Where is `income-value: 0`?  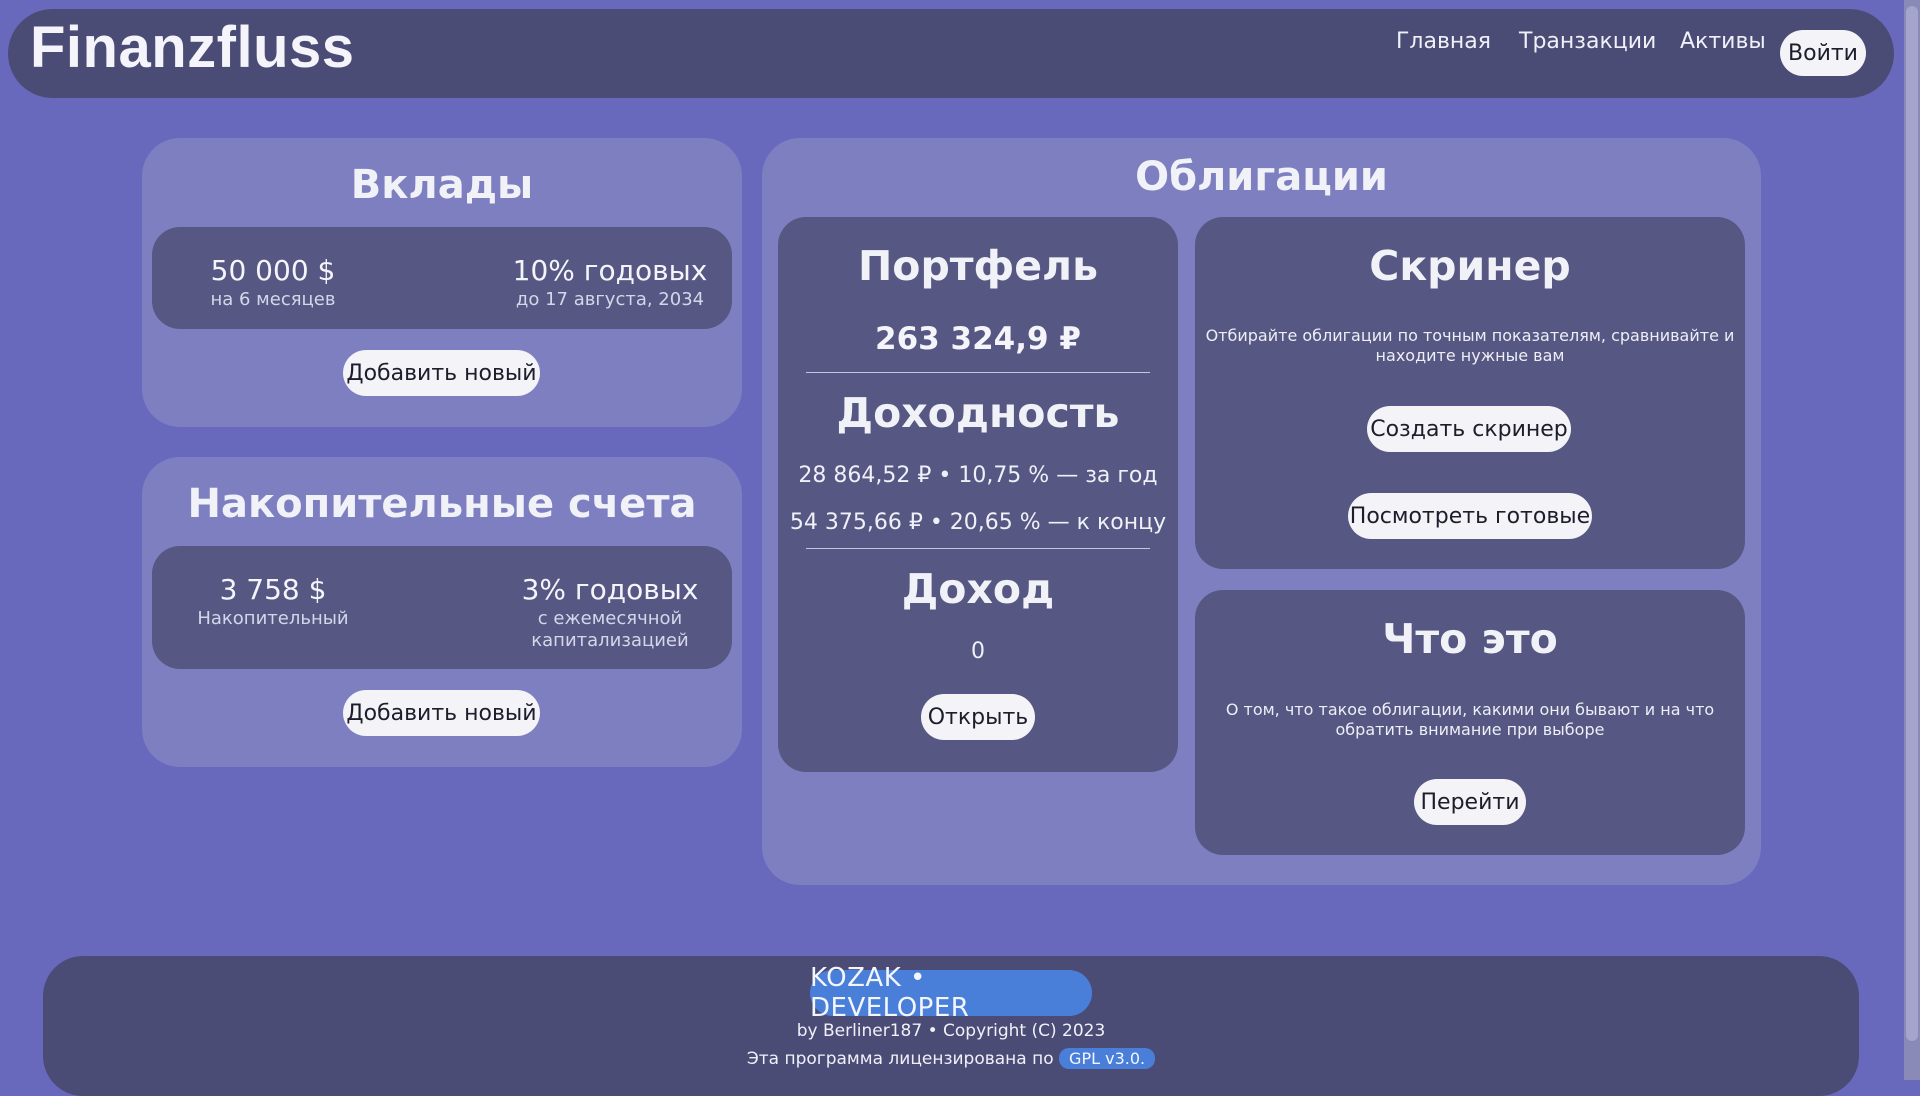
income-value: 0 is located at coordinates (978, 651).